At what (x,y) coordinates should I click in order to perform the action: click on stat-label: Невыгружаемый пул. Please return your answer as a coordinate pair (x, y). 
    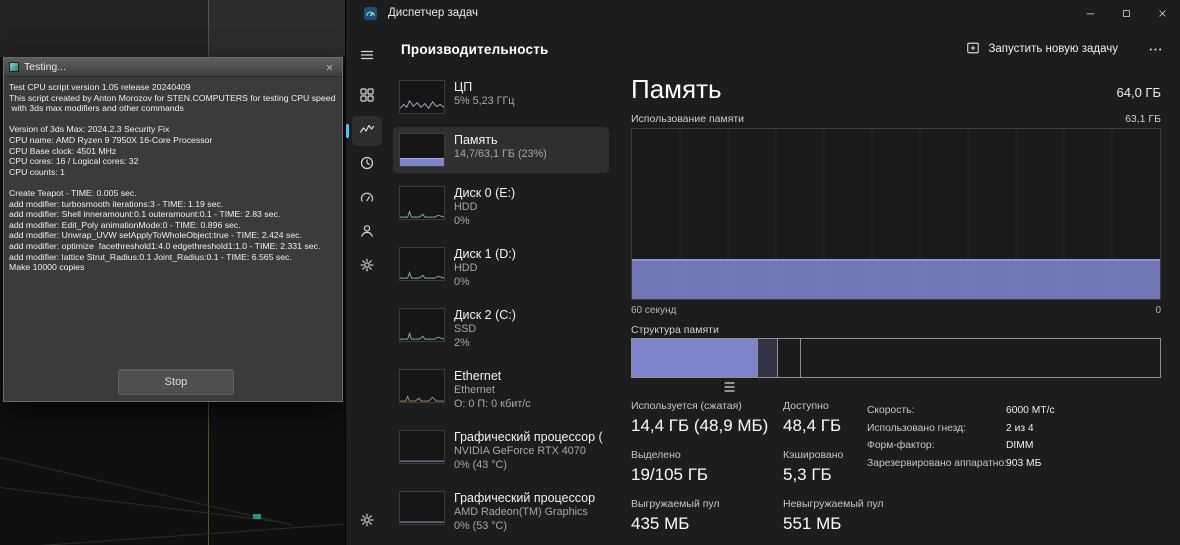
    Looking at the image, I should click on (833, 504).